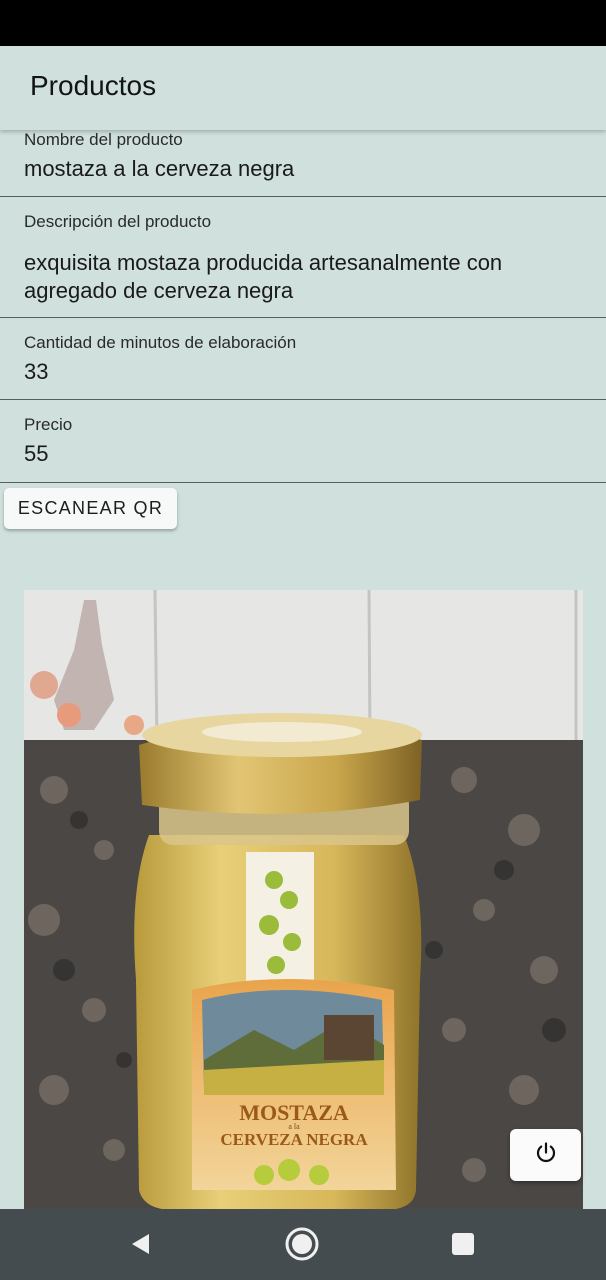 This screenshot has height=1280, width=606. Describe the element at coordinates (303, 88) in the screenshot. I see `app-bar: Productos` at that location.